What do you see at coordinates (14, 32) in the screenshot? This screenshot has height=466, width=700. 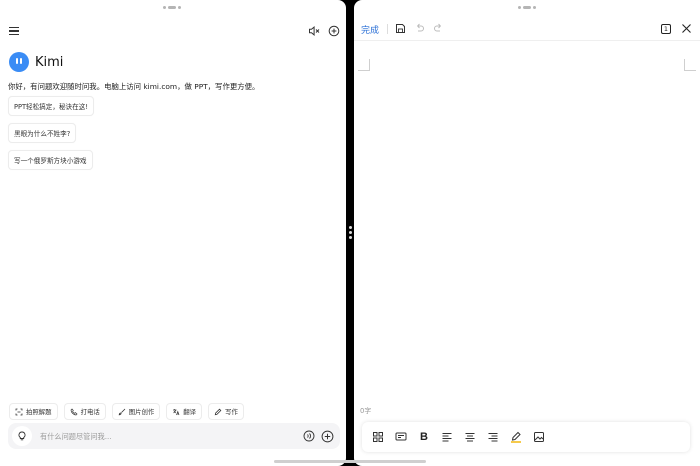 I see `menu-icon` at bounding box center [14, 32].